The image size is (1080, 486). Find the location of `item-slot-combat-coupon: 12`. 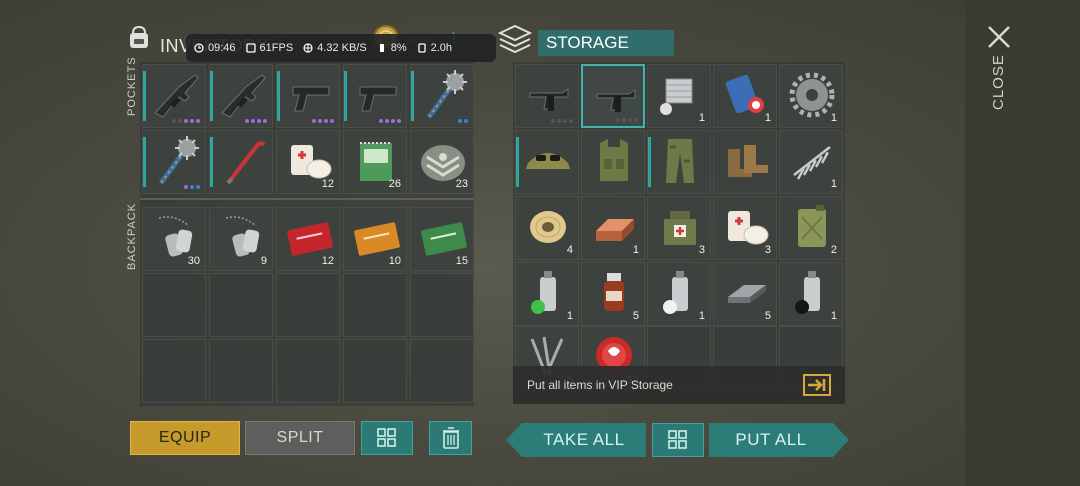

item-slot-combat-coupon: 12 is located at coordinates (308, 239).